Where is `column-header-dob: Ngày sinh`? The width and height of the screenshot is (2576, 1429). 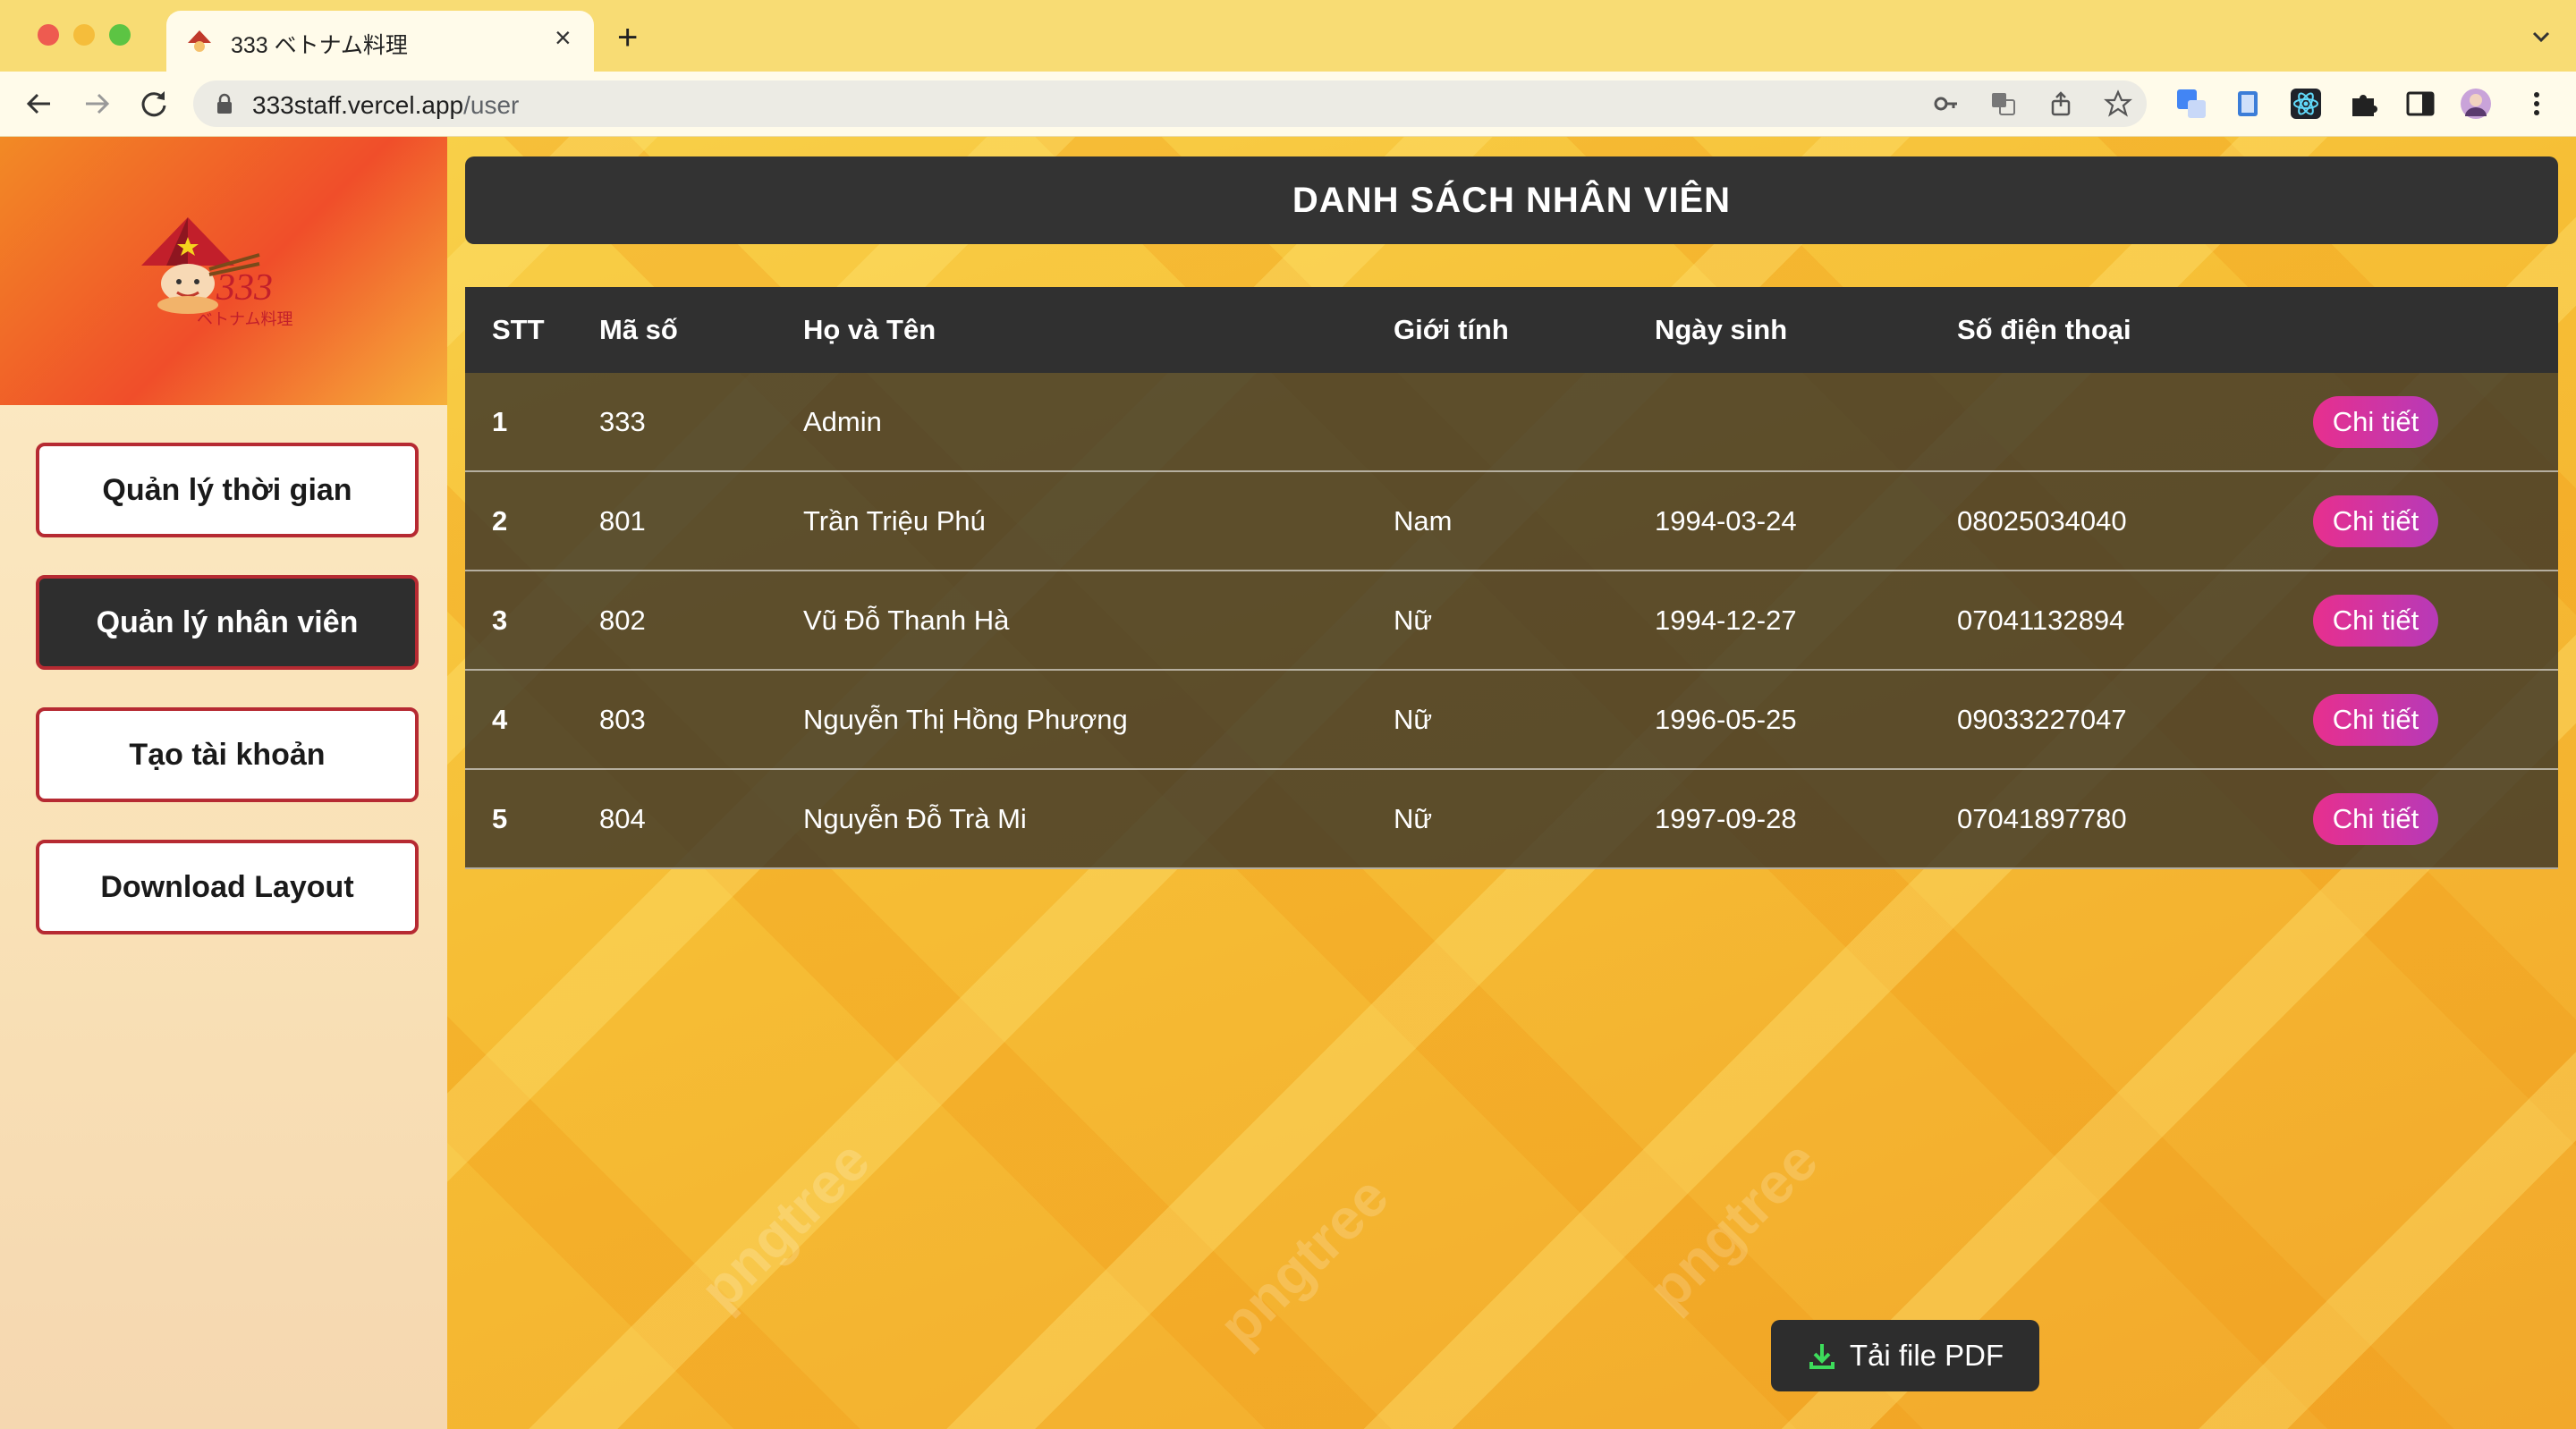
column-header-dob: Ngày sinh is located at coordinates (1721, 329).